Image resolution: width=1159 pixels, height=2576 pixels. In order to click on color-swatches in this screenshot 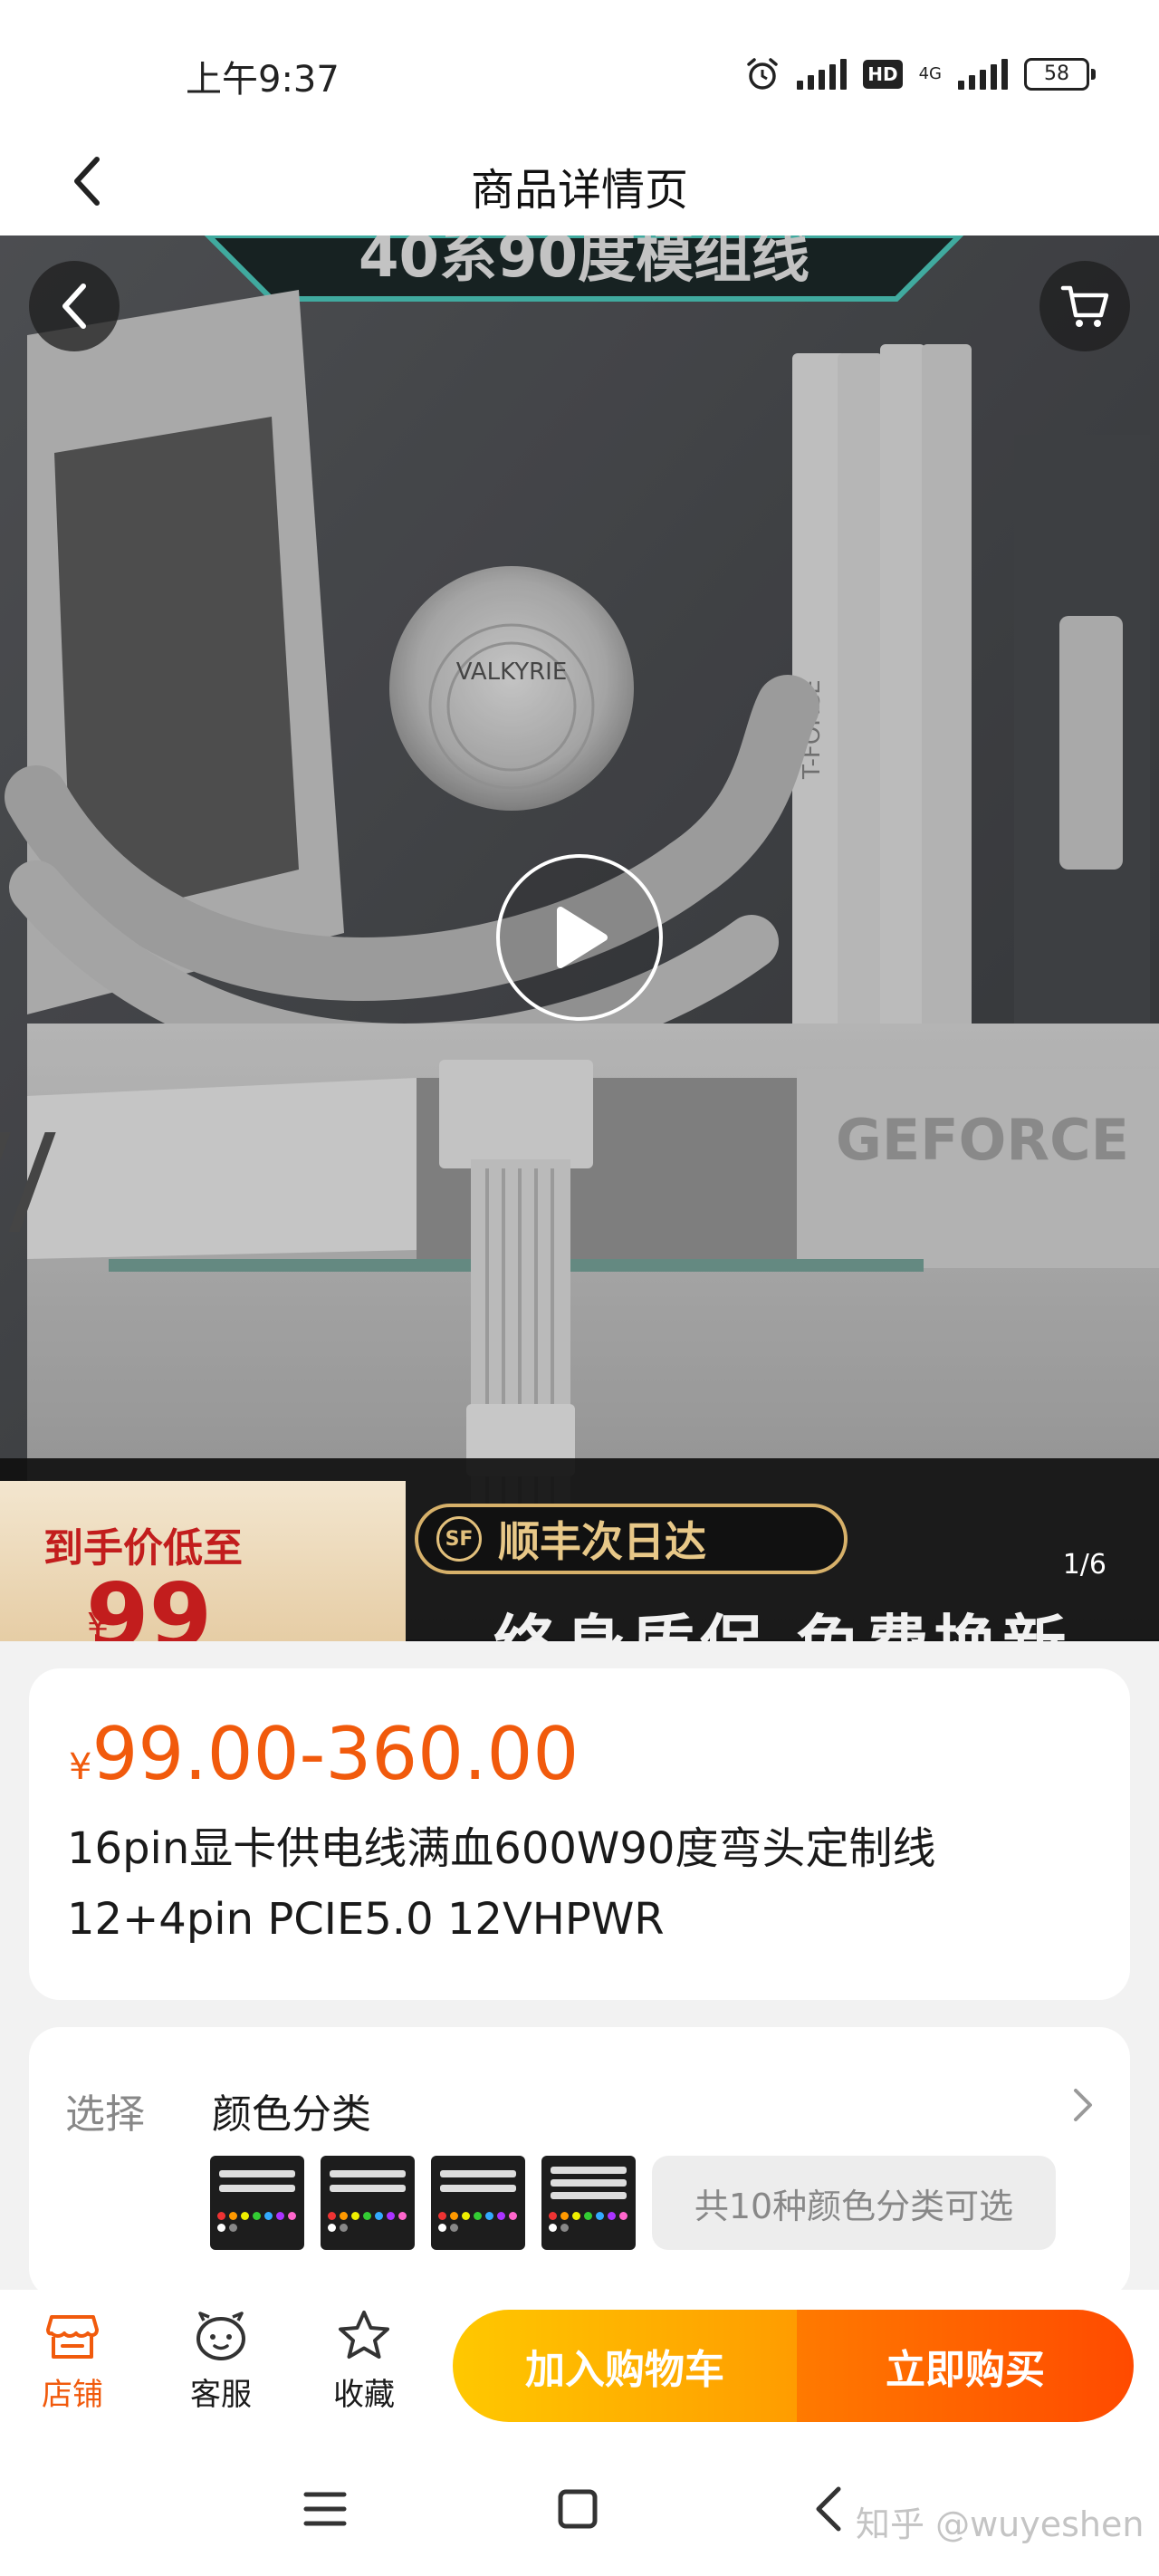, I will do `click(423, 2203)`.